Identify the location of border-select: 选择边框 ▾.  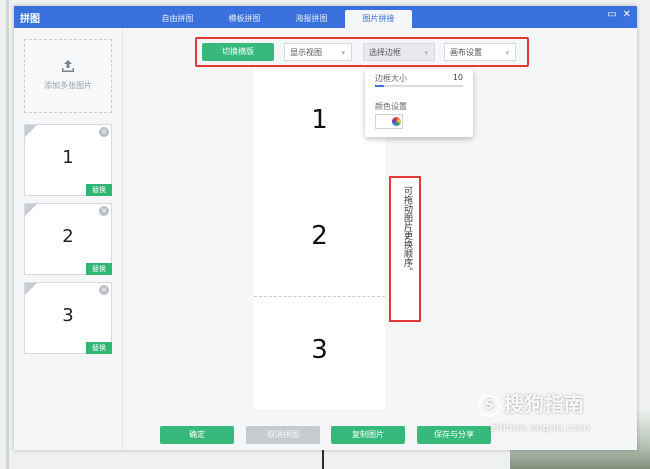
(399, 52).